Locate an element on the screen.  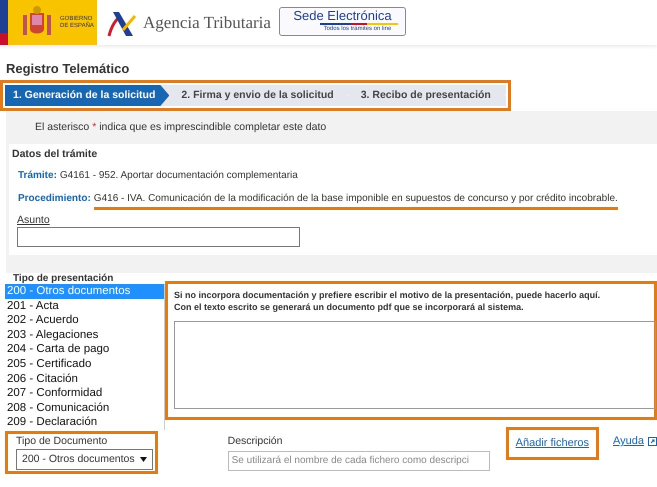
dropdown-option: 202 - Acuerdo is located at coordinates (84, 320).